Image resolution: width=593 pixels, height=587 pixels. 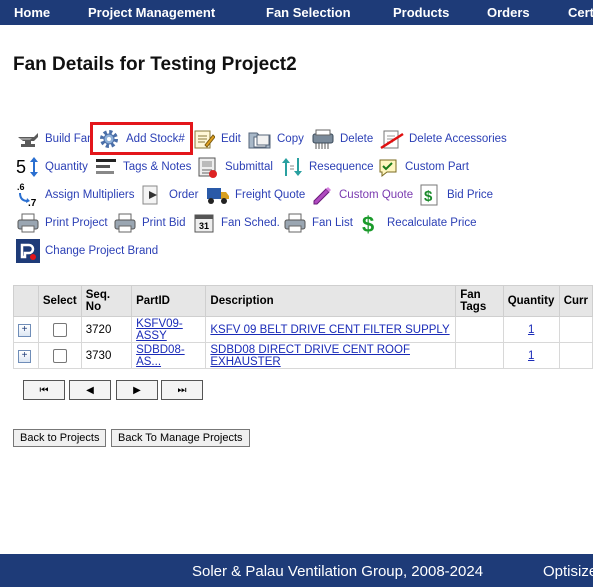 What do you see at coordinates (204, 223) in the screenshot?
I see `calendar-icon: 31` at bounding box center [204, 223].